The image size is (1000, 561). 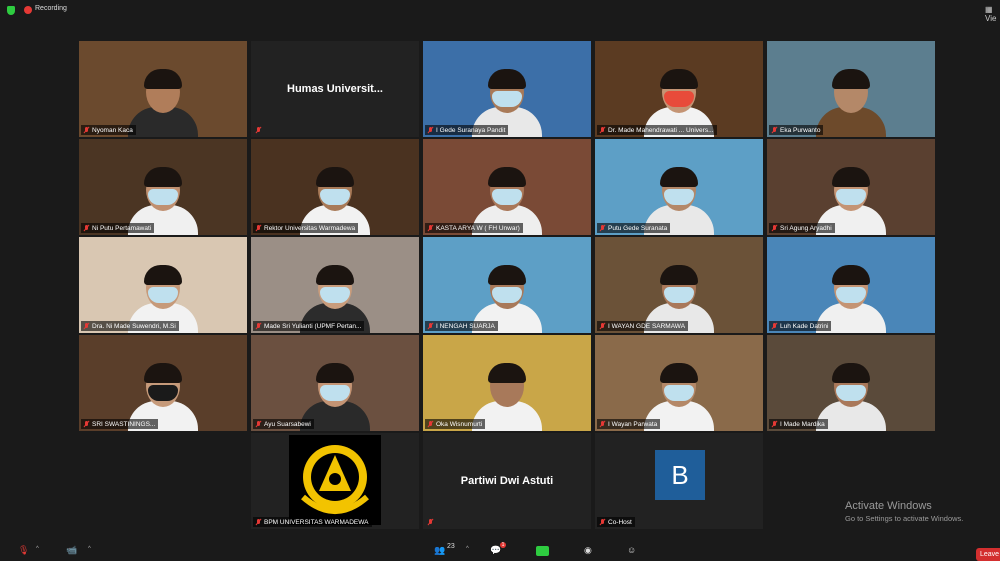 I want to click on participant-nameplate: BPM UNIVERSITAS WARMADEWA, so click(x=312, y=522).